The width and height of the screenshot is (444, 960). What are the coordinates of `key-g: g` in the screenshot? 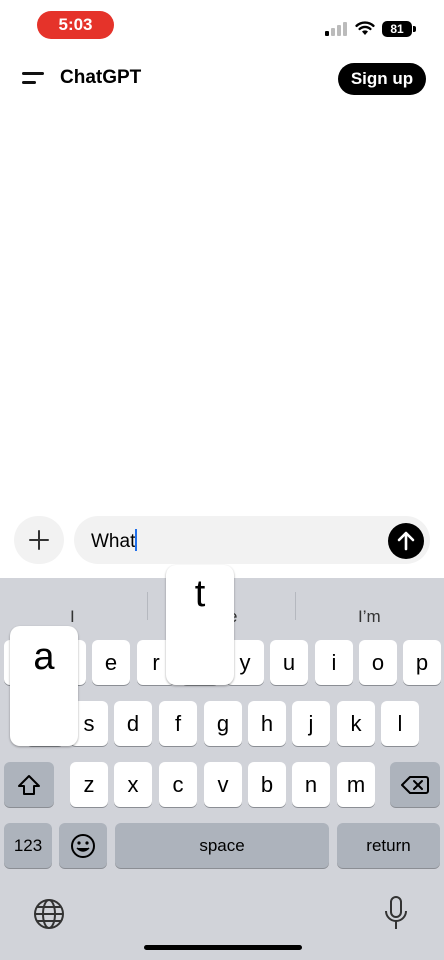 It's located at (223, 723).